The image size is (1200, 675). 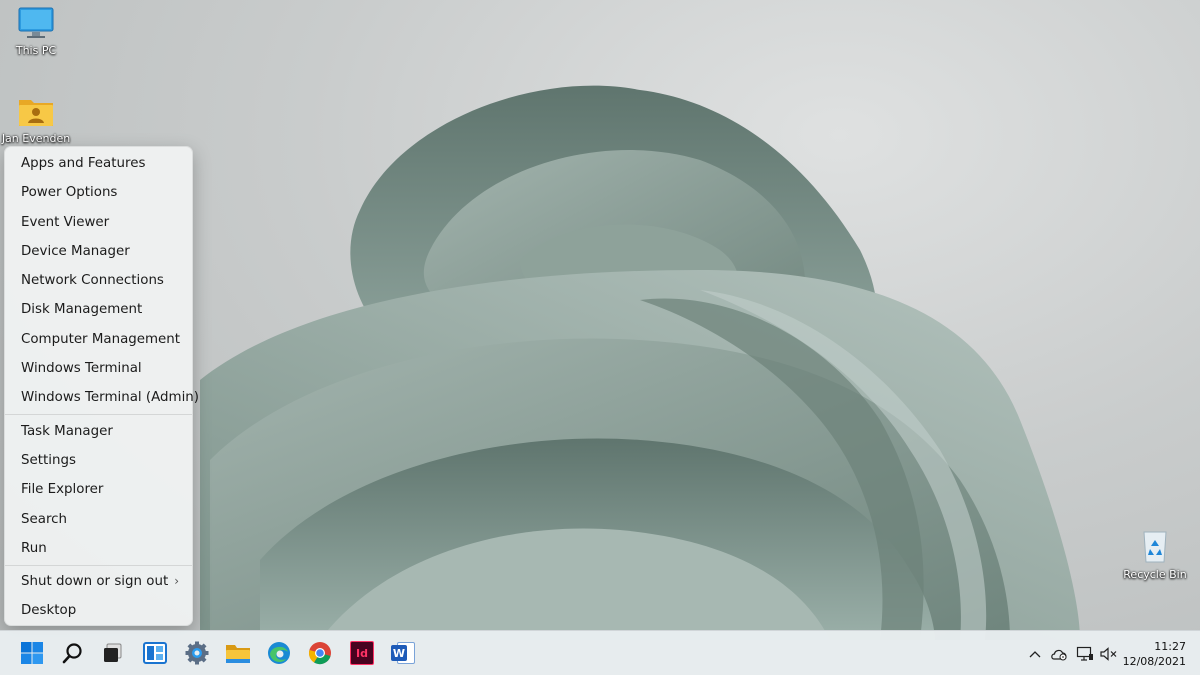 I want to click on menu-item-desktop: Desktop, so click(x=98, y=610).